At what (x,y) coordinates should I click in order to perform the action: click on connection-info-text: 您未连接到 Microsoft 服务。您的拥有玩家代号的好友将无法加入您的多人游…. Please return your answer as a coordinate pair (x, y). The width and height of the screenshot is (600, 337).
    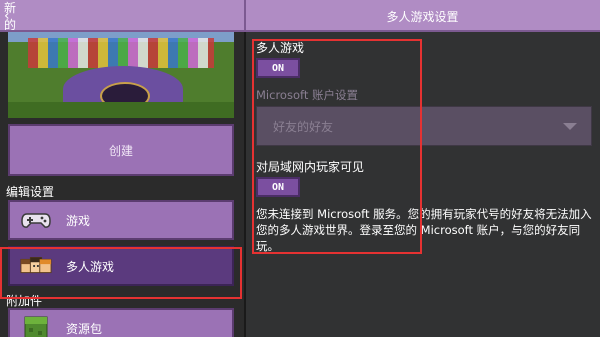
    Looking at the image, I should click on (424, 230).